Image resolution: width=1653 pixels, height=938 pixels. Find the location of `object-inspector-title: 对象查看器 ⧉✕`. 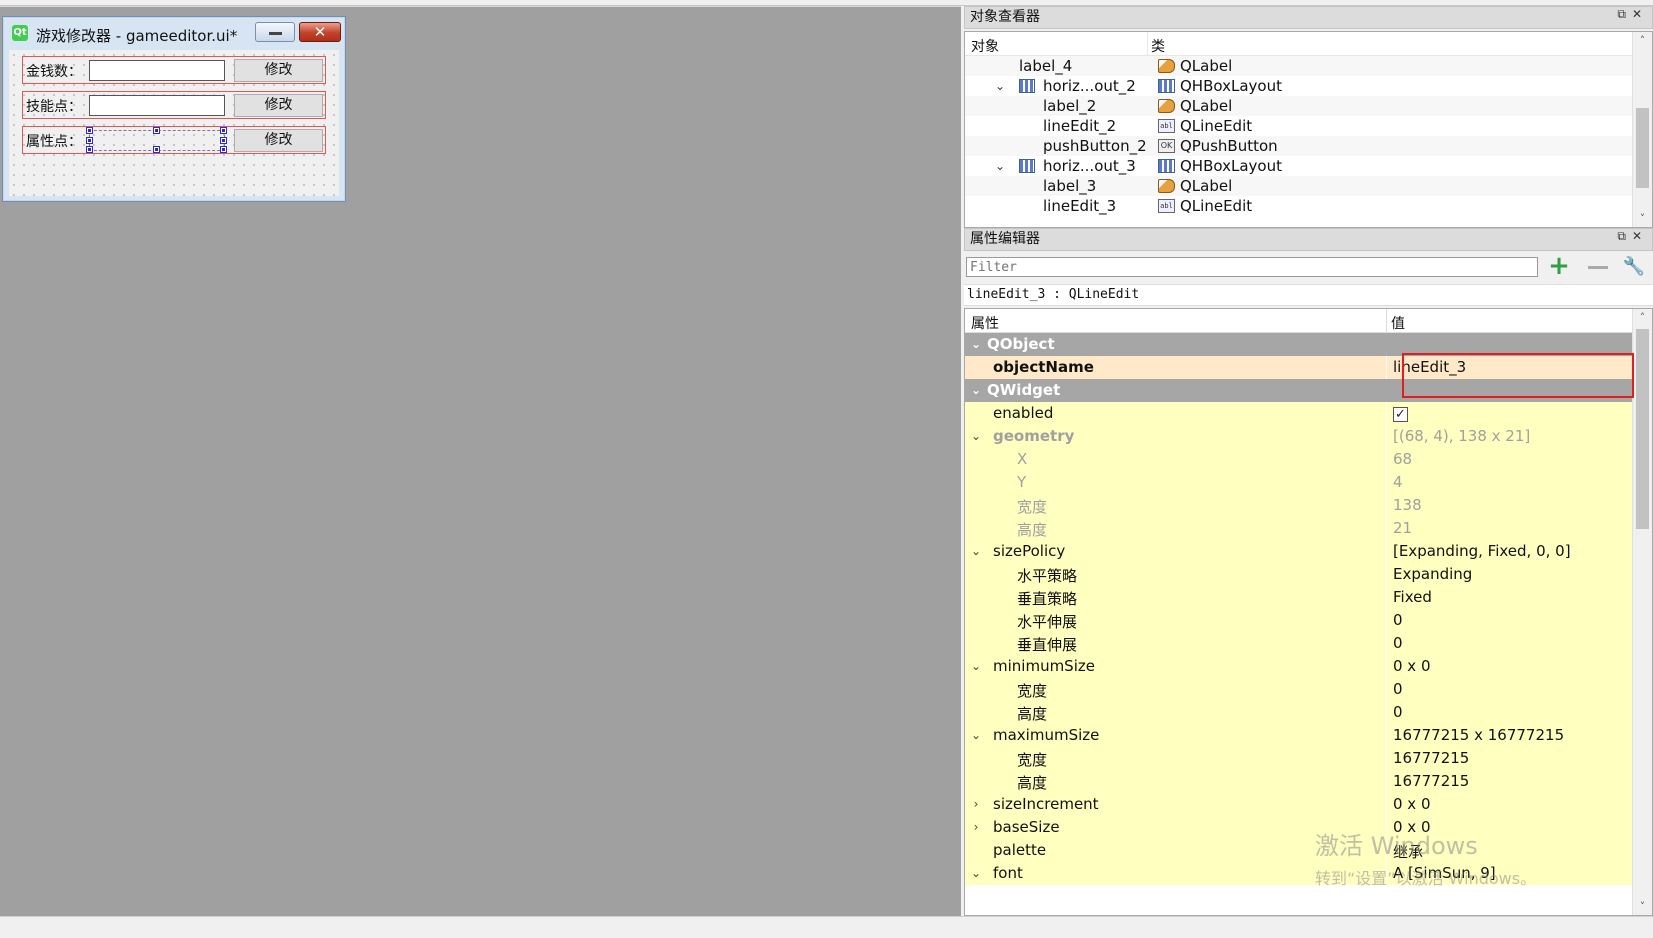

object-inspector-title: 对象查看器 ⧉✕ is located at coordinates (1308, 17).